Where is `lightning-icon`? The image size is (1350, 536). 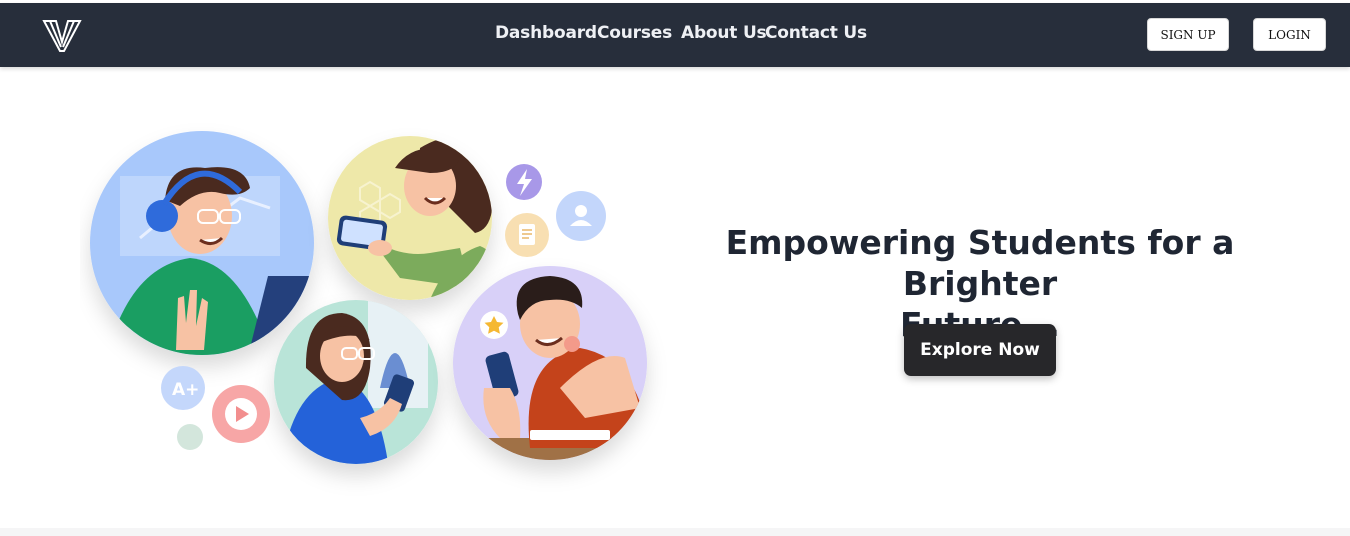 lightning-icon is located at coordinates (524, 182).